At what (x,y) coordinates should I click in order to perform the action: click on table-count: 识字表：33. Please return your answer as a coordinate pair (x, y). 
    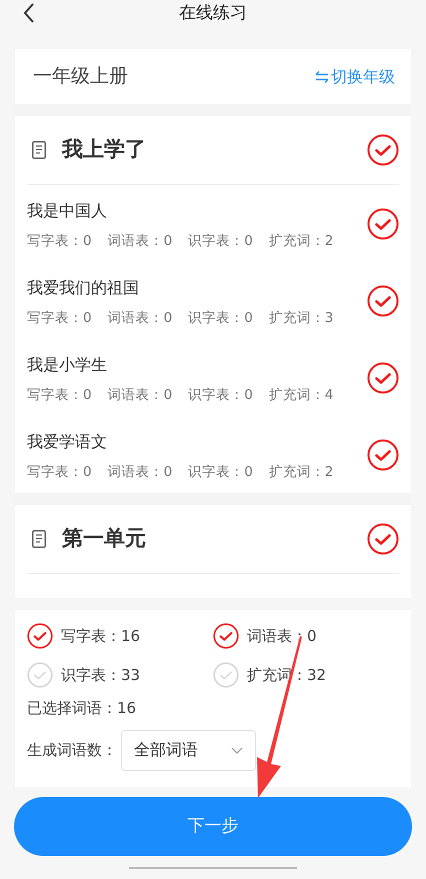
    Looking at the image, I should click on (100, 675).